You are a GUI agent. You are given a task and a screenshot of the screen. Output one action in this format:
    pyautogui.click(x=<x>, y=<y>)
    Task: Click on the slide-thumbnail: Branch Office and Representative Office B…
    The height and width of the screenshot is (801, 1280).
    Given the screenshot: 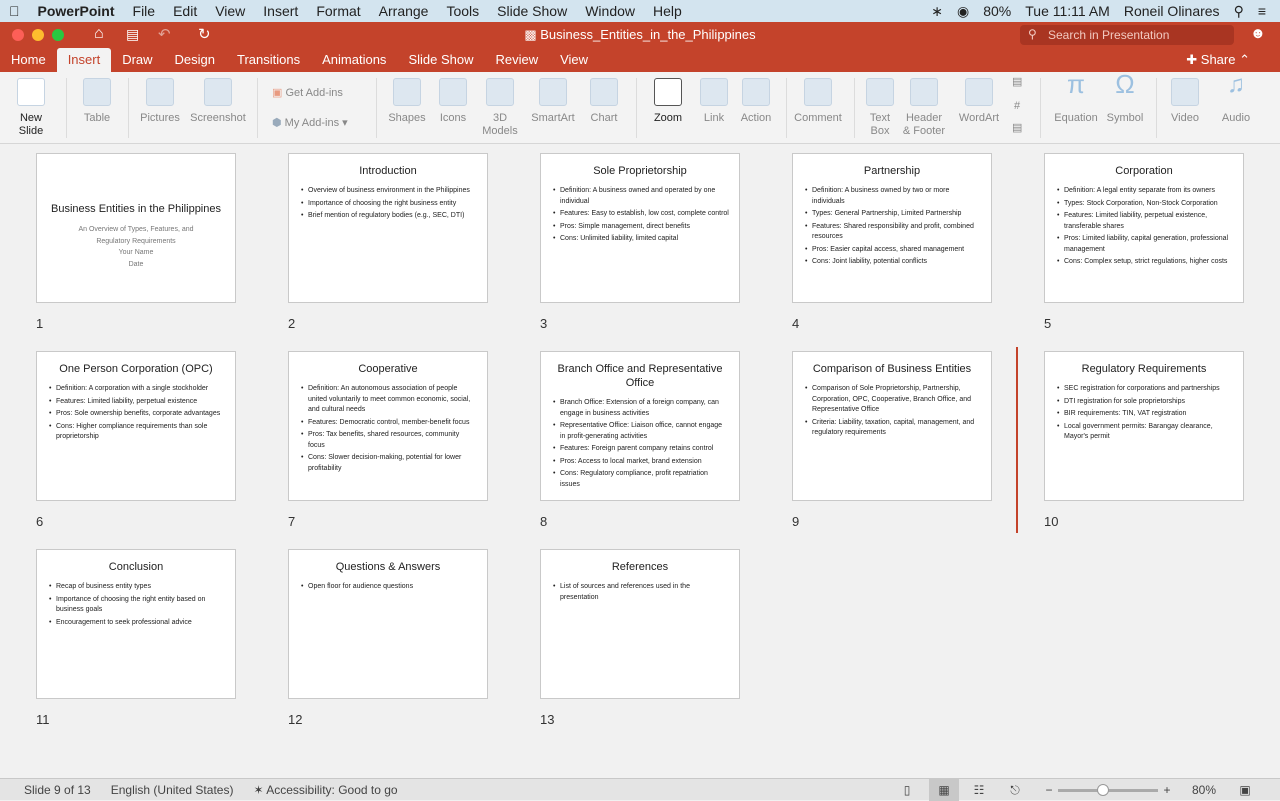 What is the action you would take?
    pyautogui.click(x=640, y=426)
    